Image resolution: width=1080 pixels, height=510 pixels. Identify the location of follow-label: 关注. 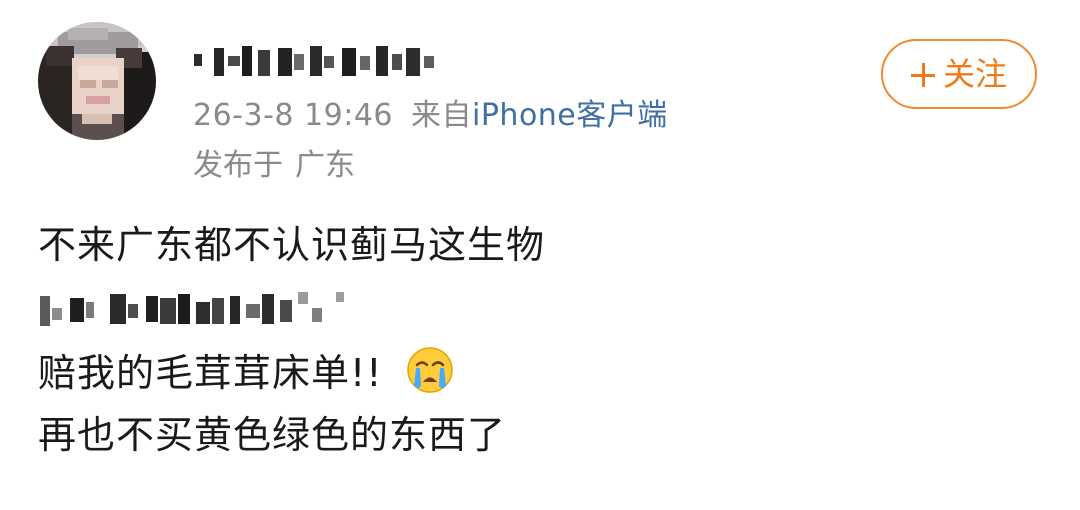
(974, 74).